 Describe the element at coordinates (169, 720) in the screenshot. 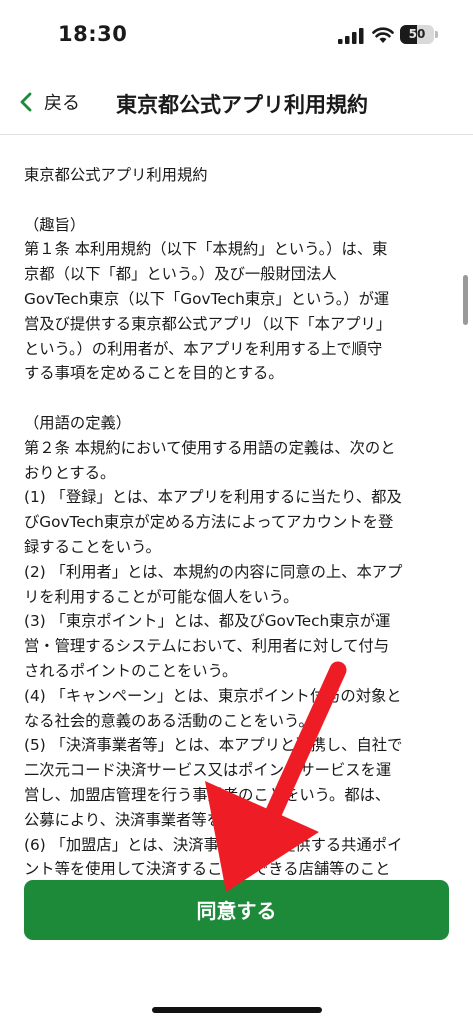

I see `terms-line: なる社会的意義のある活動のことをいう。` at that location.